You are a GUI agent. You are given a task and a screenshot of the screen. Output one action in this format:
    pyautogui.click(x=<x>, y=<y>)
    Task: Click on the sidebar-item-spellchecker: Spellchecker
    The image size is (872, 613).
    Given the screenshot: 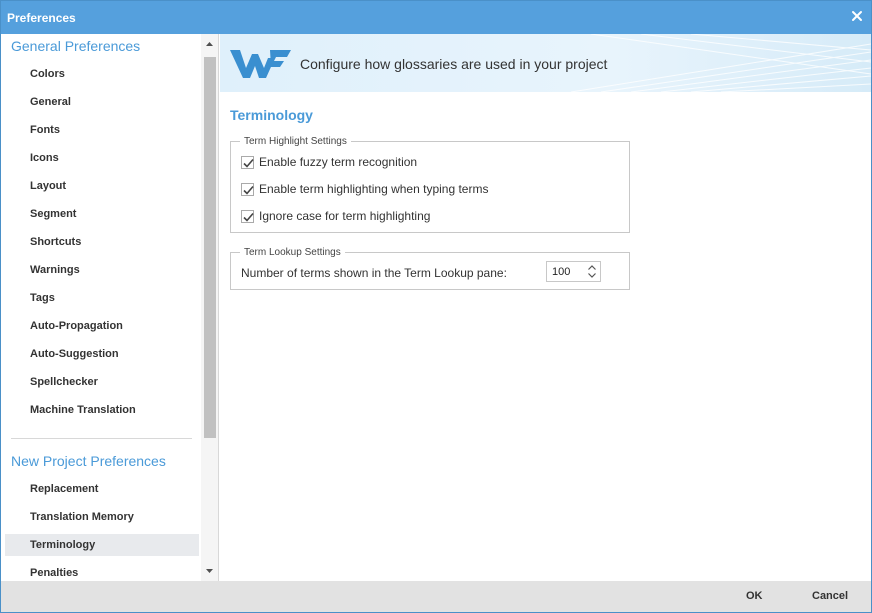 What is the action you would take?
    pyautogui.click(x=102, y=382)
    